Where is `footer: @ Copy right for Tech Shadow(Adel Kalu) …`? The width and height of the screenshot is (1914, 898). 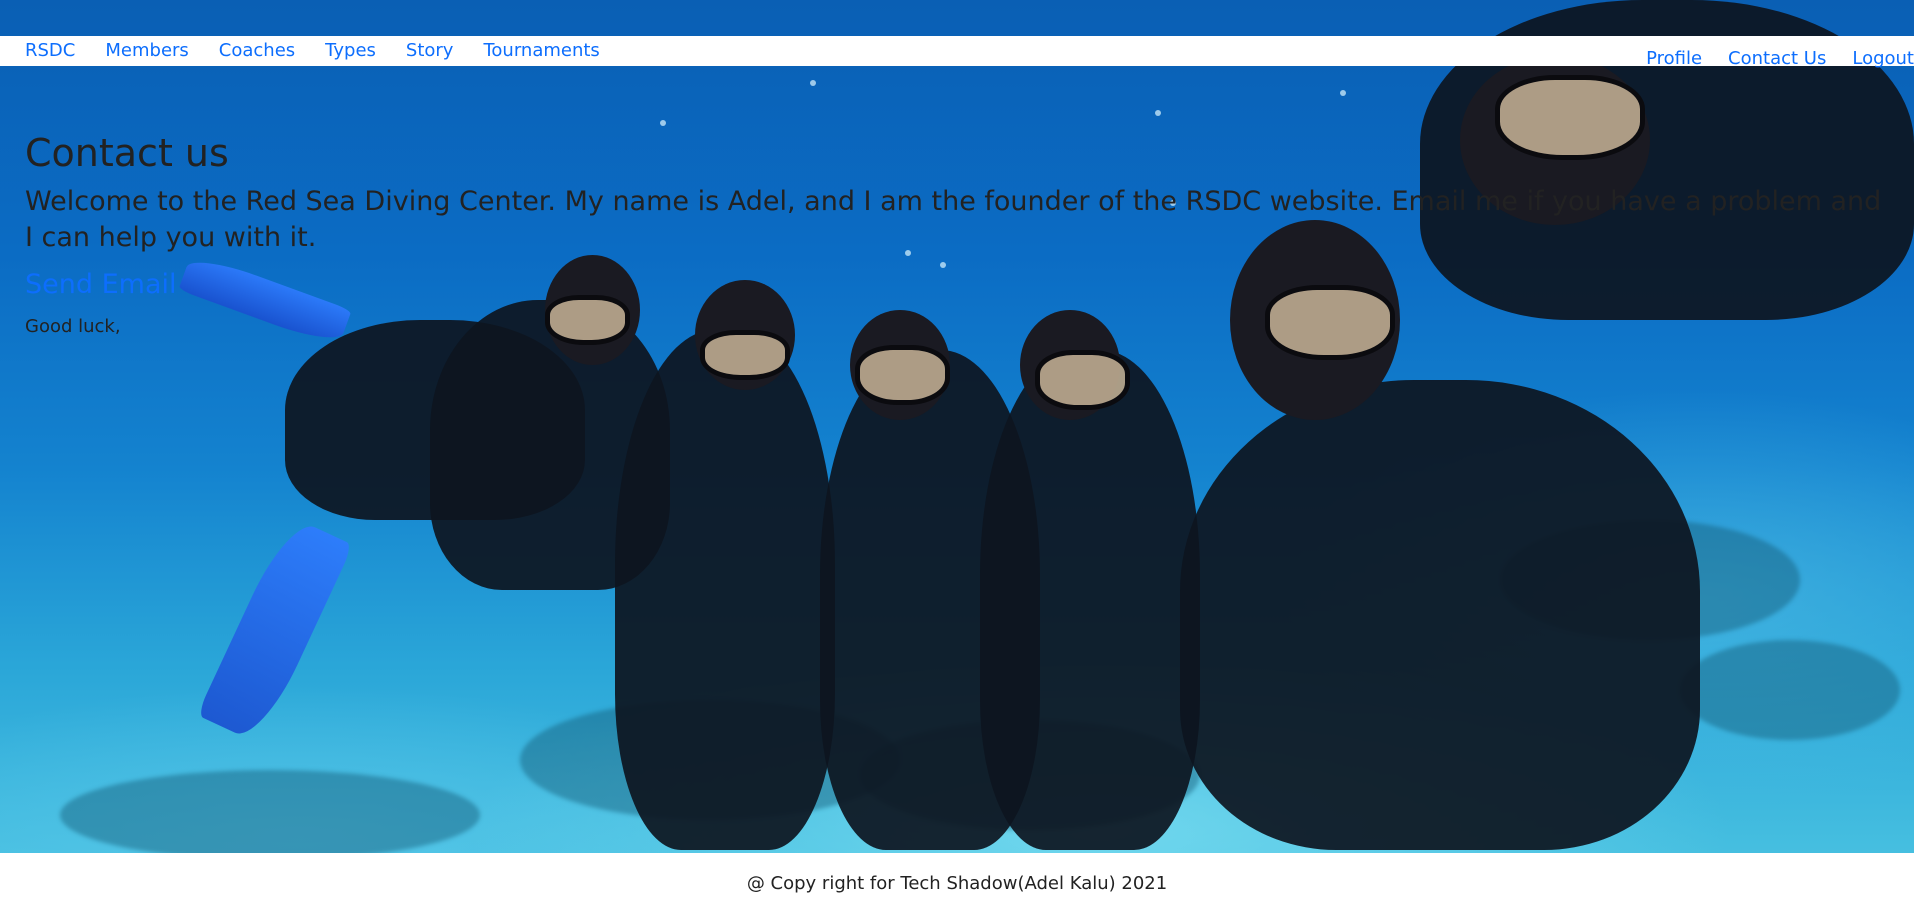 footer: @ Copy right for Tech Shadow(Adel Kalu) … is located at coordinates (957, 875).